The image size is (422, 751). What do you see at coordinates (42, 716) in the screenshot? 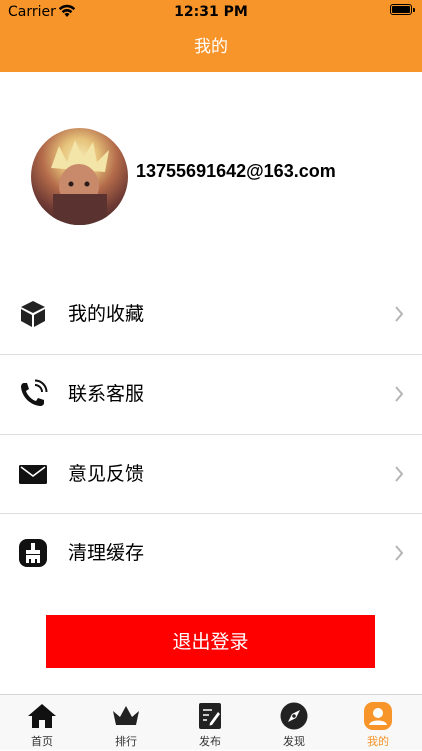
I see `home-icon` at bounding box center [42, 716].